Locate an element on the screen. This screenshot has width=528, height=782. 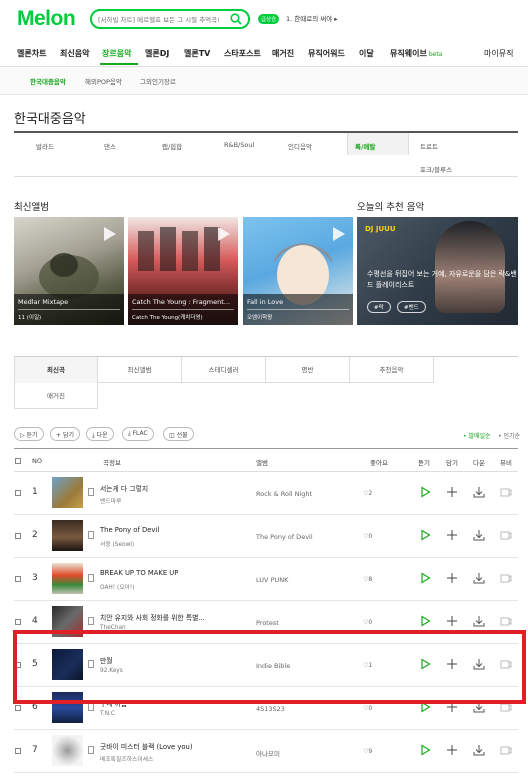
subnav-others: 그외인기장르 is located at coordinates (158, 81).